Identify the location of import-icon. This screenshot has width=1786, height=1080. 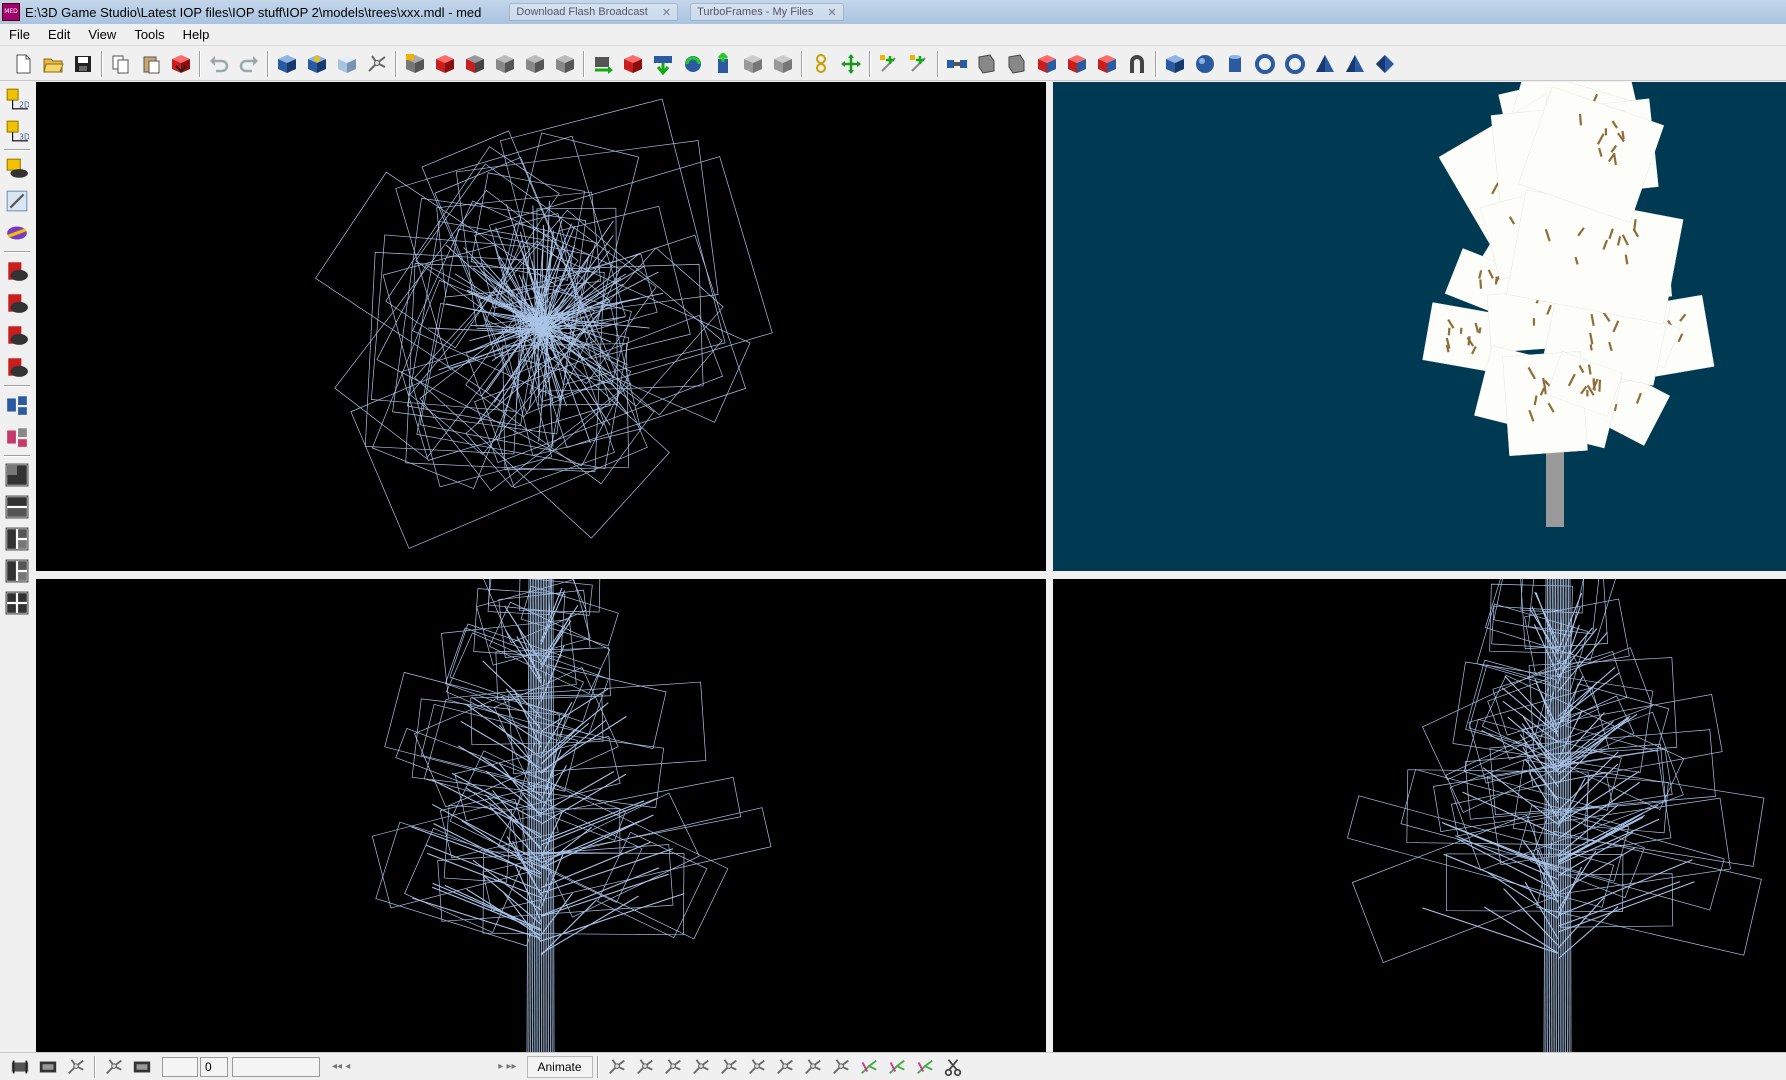
(181, 64).